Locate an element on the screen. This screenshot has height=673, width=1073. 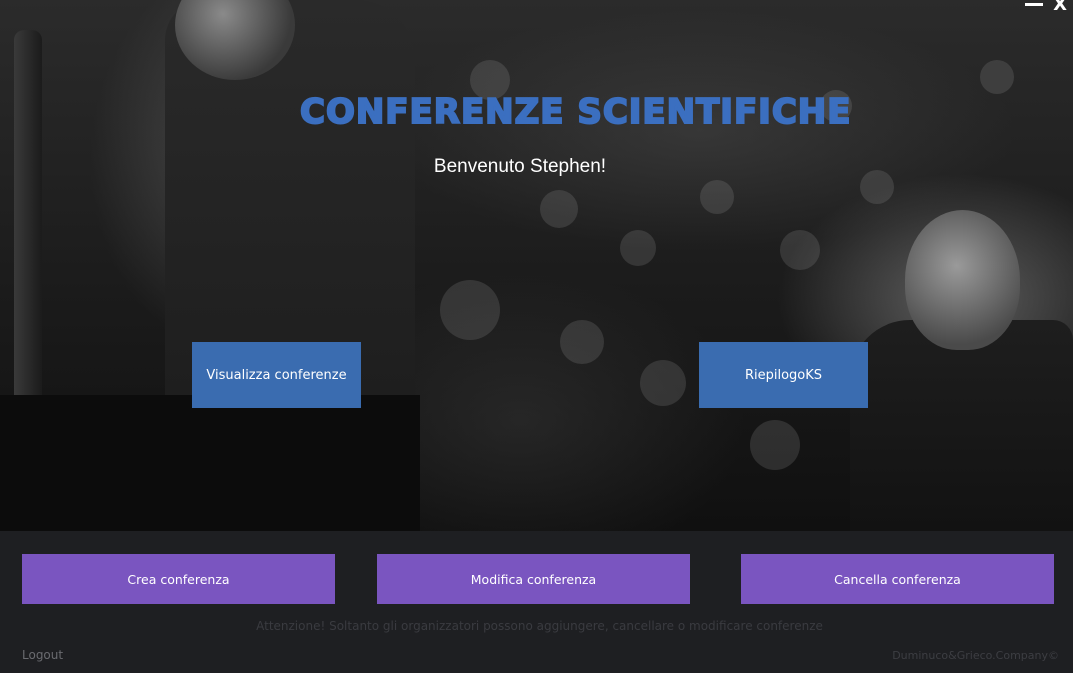
delete-conference-button: Cancella conferenza is located at coordinates (897, 579).